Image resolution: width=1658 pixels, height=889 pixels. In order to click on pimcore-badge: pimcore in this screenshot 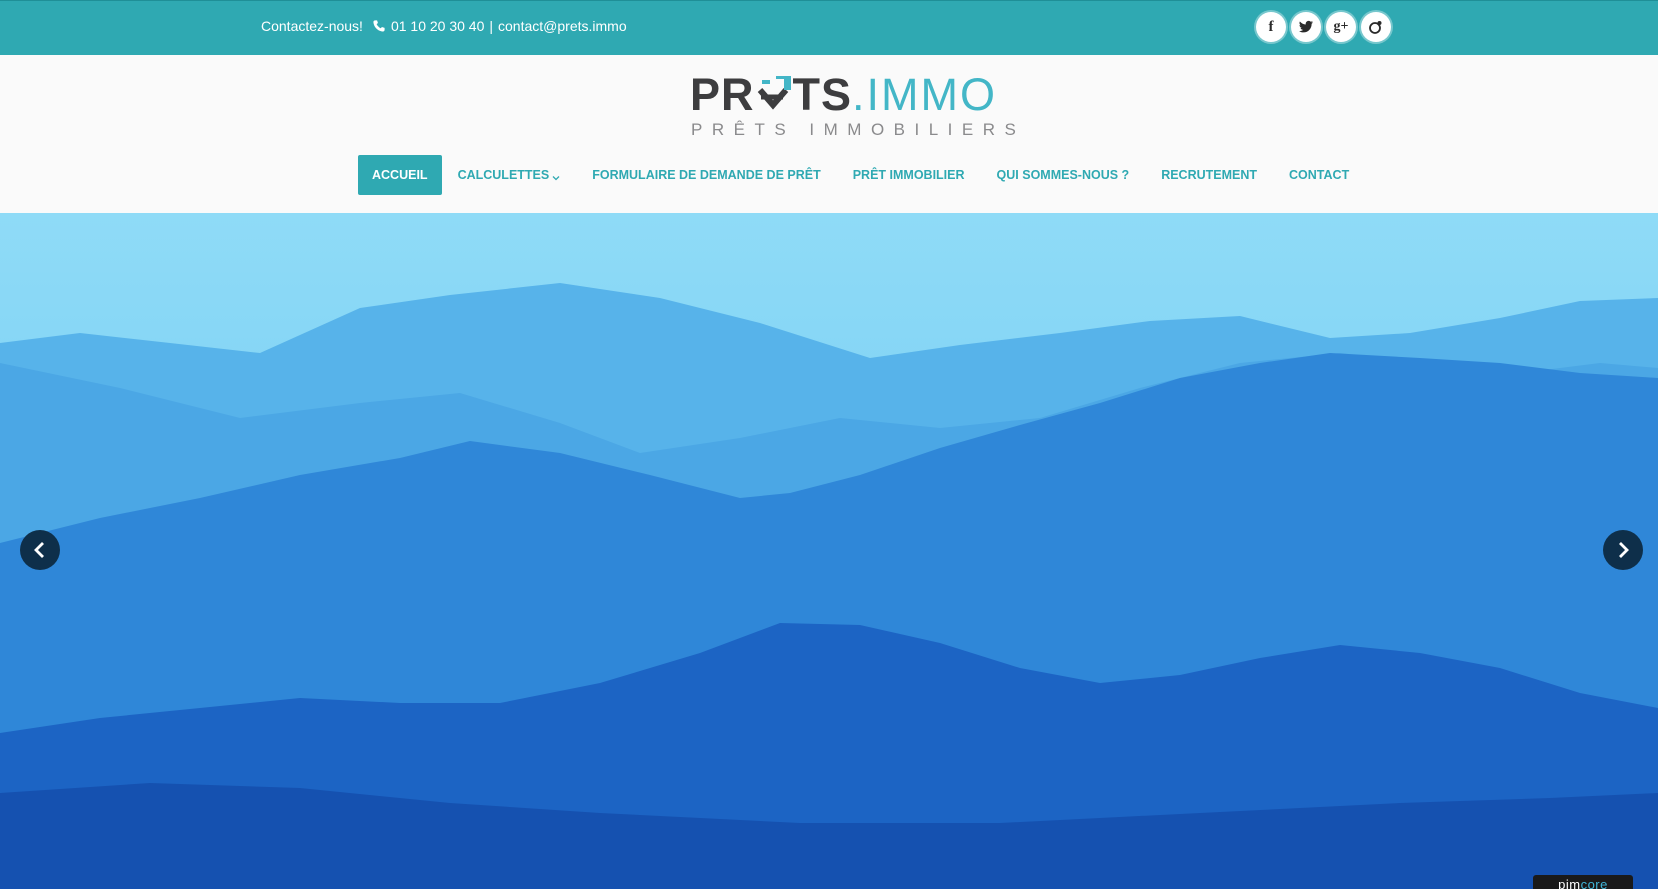, I will do `click(1583, 882)`.